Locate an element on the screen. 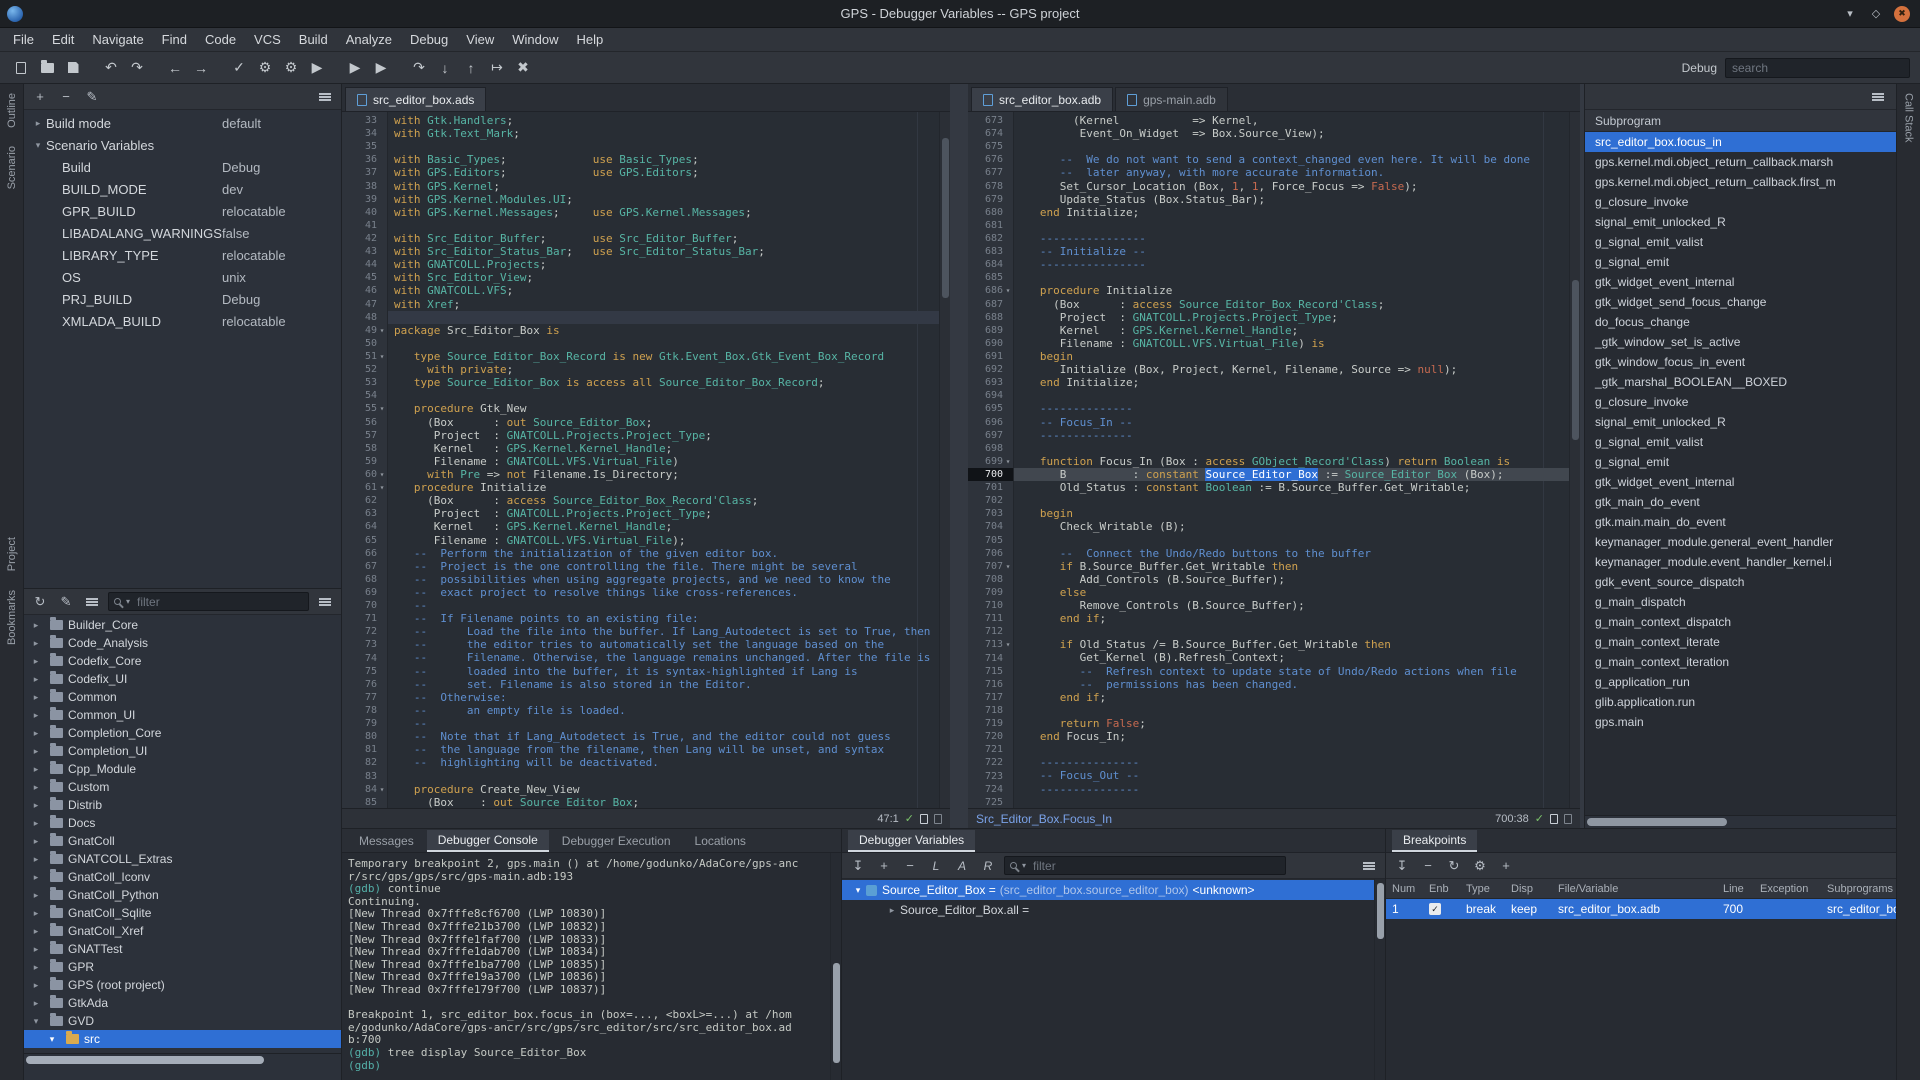 This screenshot has width=1920, height=1080. code-line: Filename : GNATCOLL.VFS.Virtual_File) is located at coordinates (663, 461).